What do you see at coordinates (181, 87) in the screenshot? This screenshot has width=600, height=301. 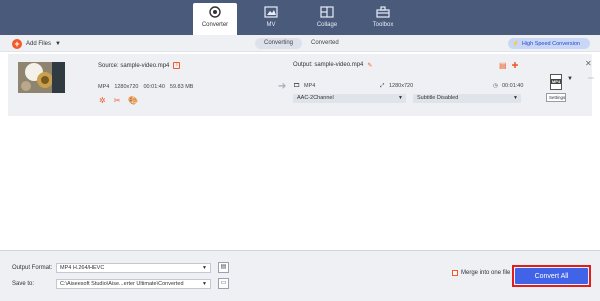 I see `source-size: 59.83 MB` at bounding box center [181, 87].